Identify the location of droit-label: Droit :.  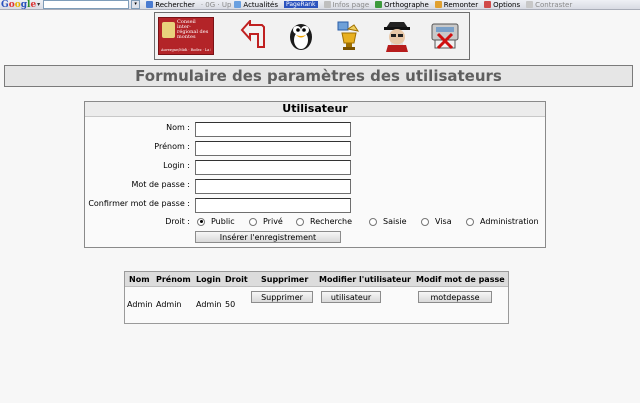
(177, 221).